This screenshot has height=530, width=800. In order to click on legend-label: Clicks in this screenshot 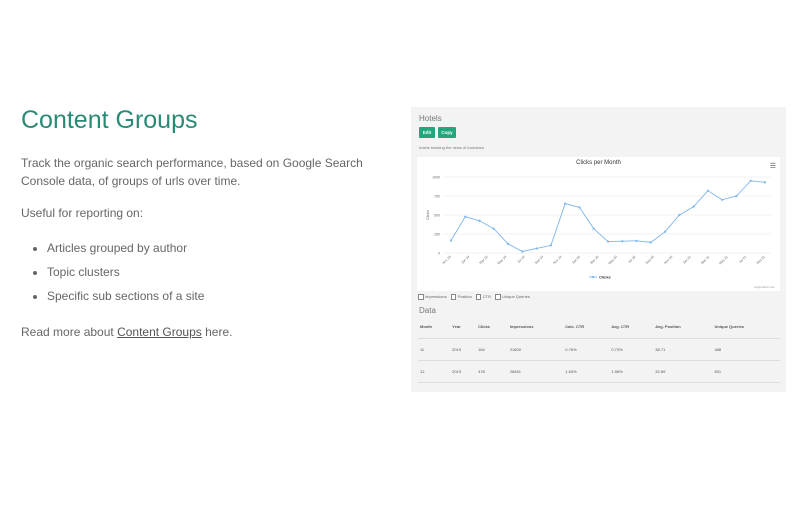, I will do `click(605, 276)`.